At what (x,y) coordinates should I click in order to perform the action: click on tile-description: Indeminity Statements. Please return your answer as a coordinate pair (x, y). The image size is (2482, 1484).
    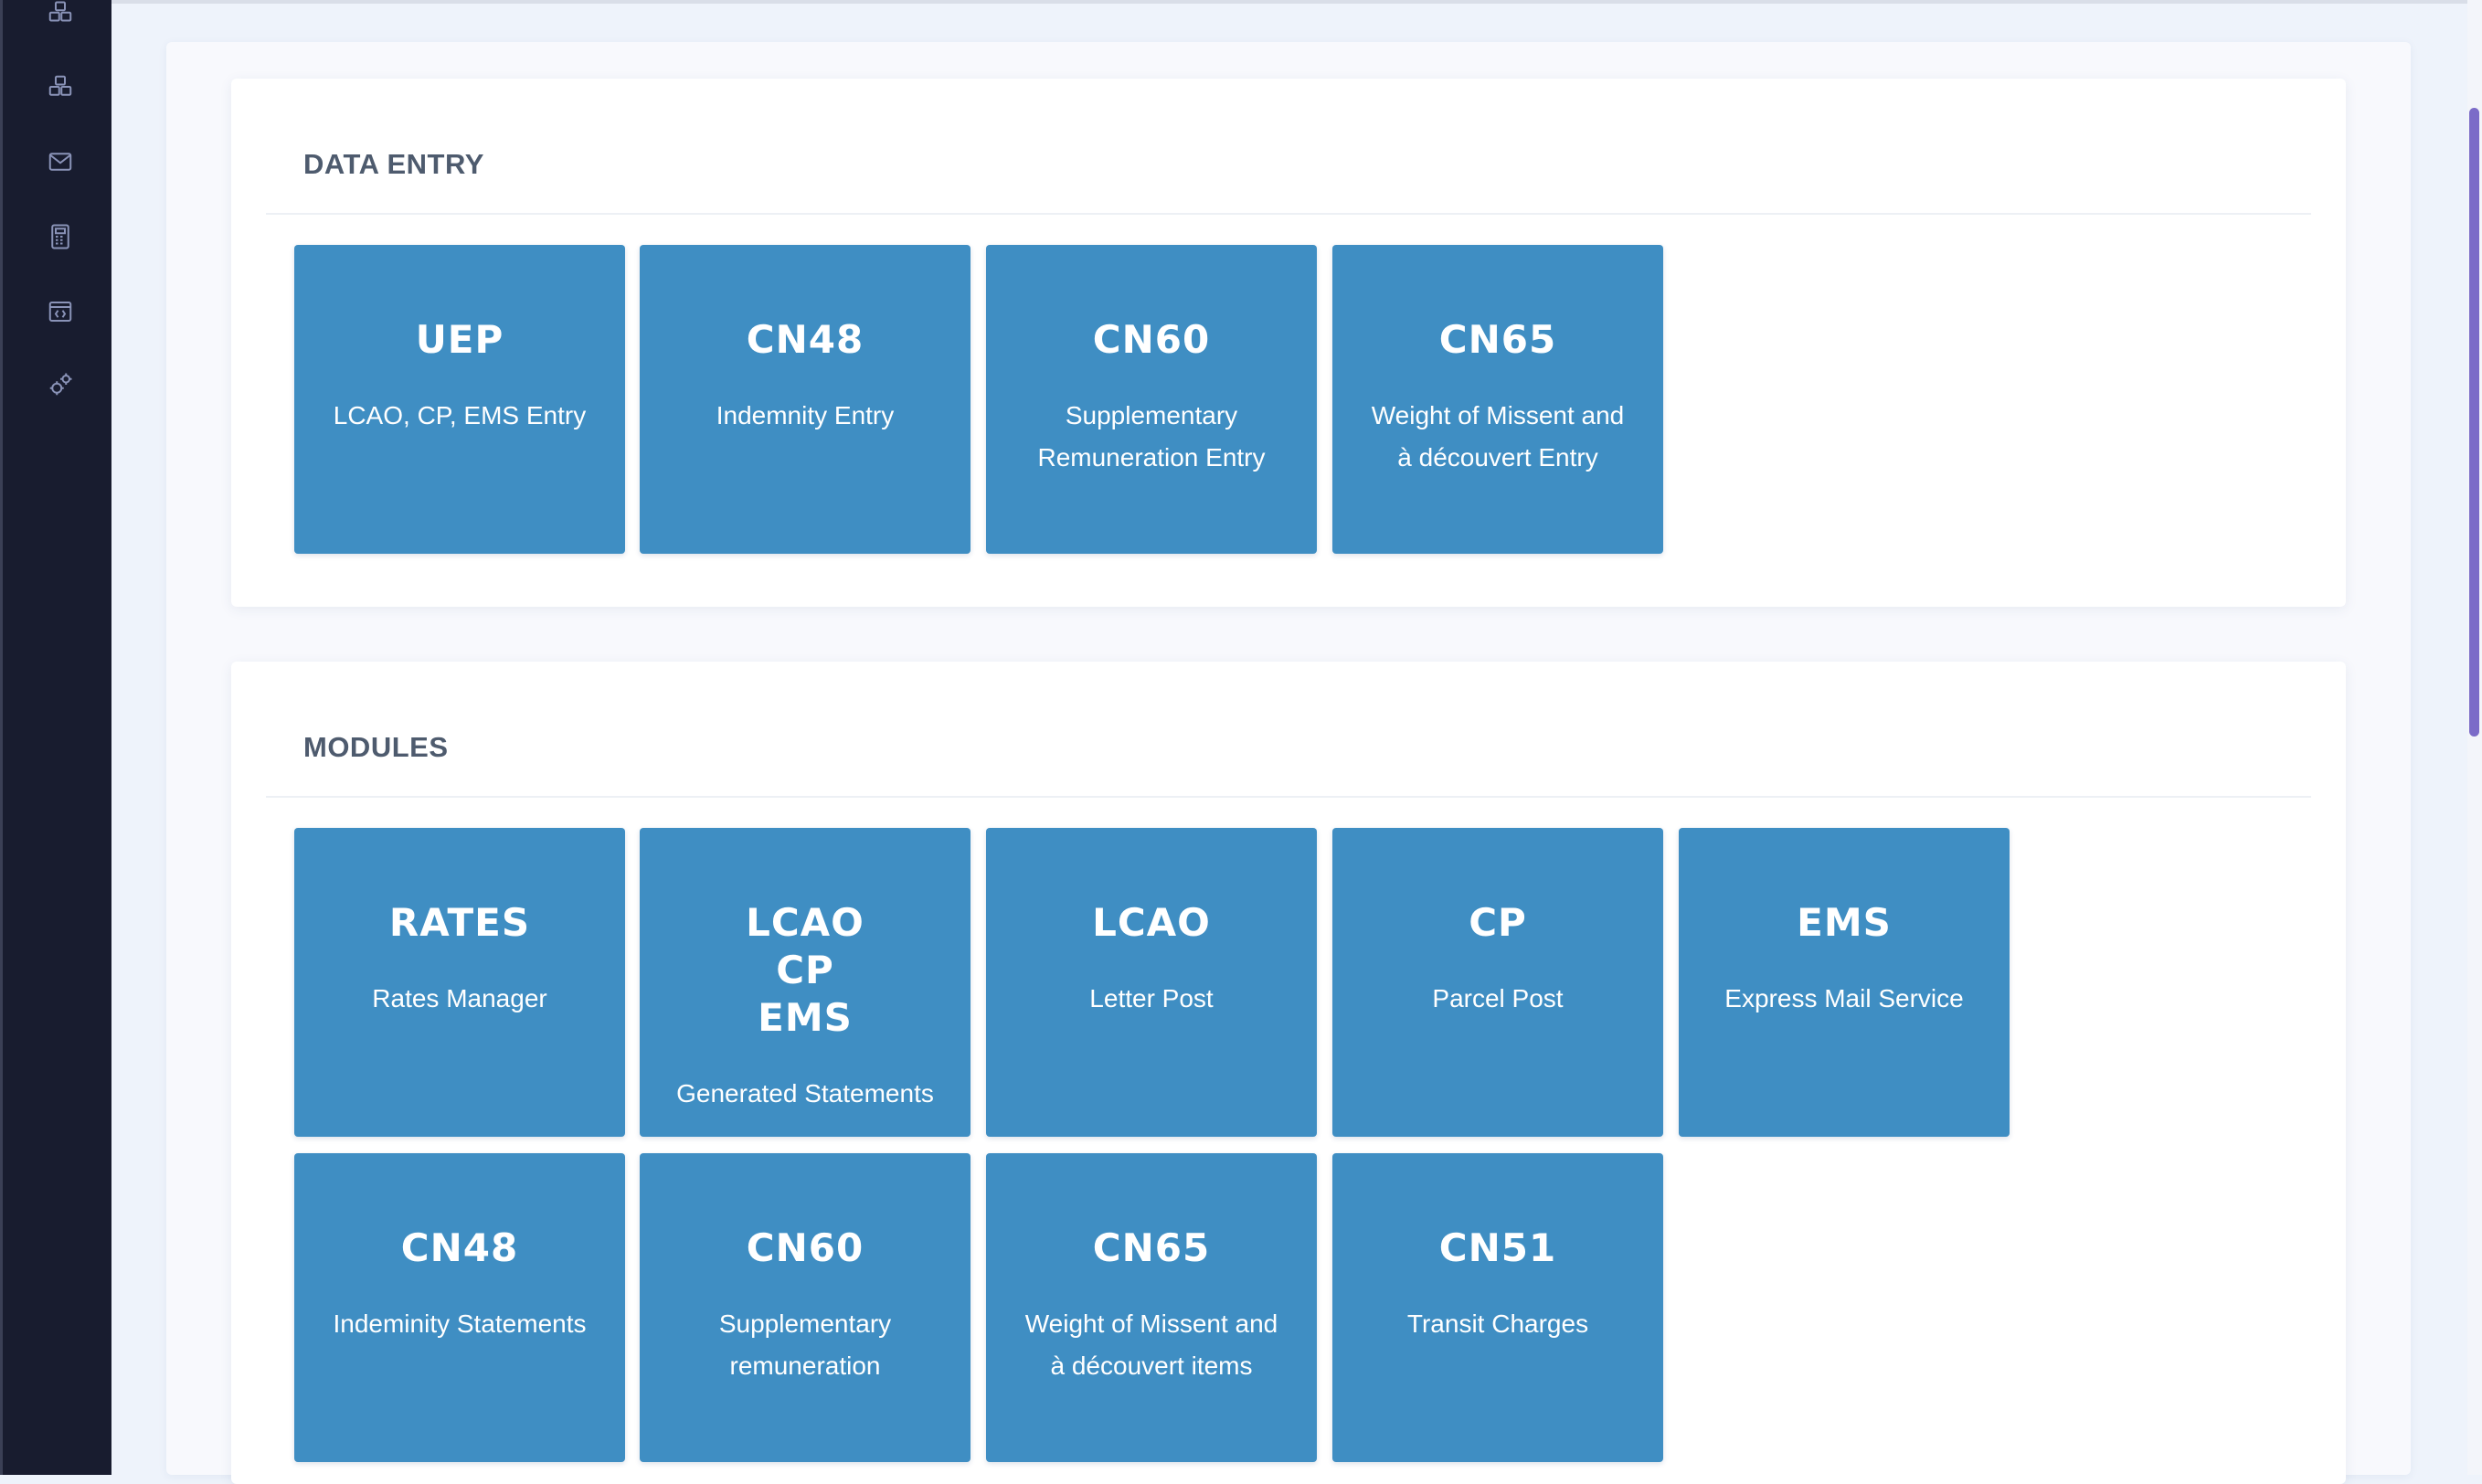
    Looking at the image, I should click on (460, 1323).